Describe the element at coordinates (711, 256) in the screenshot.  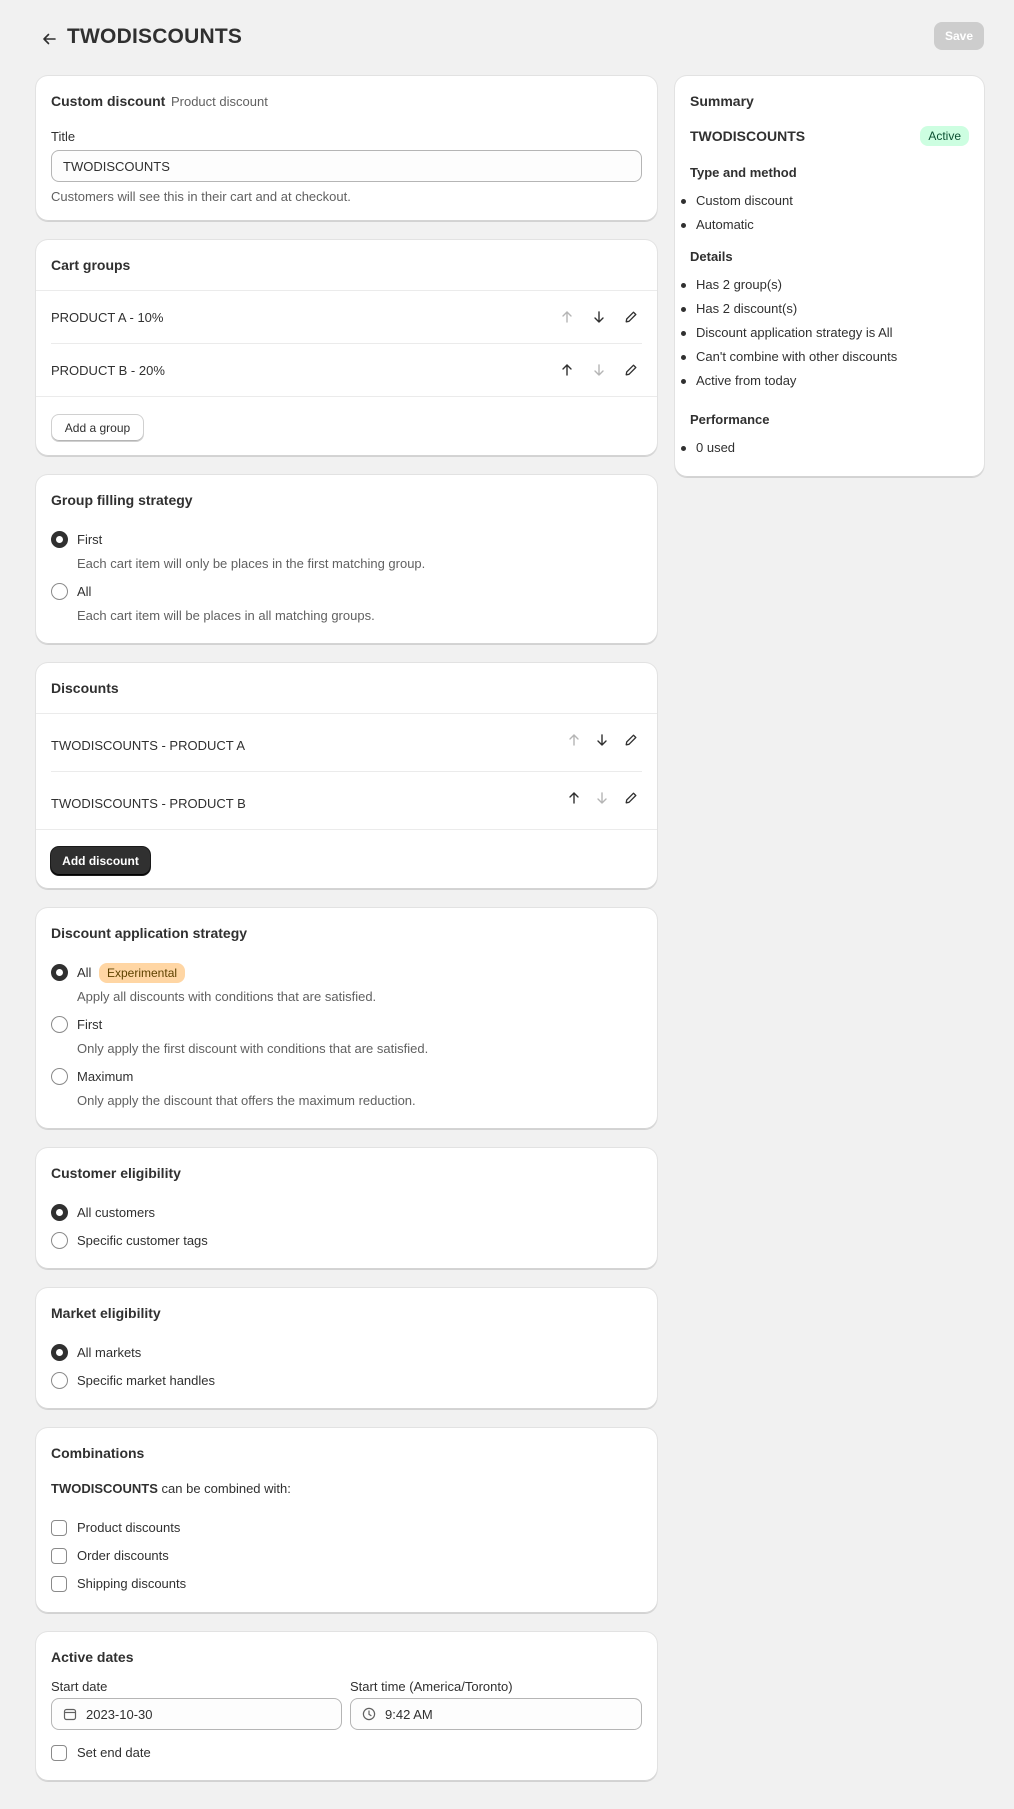
I see `details-heading: Details` at that location.